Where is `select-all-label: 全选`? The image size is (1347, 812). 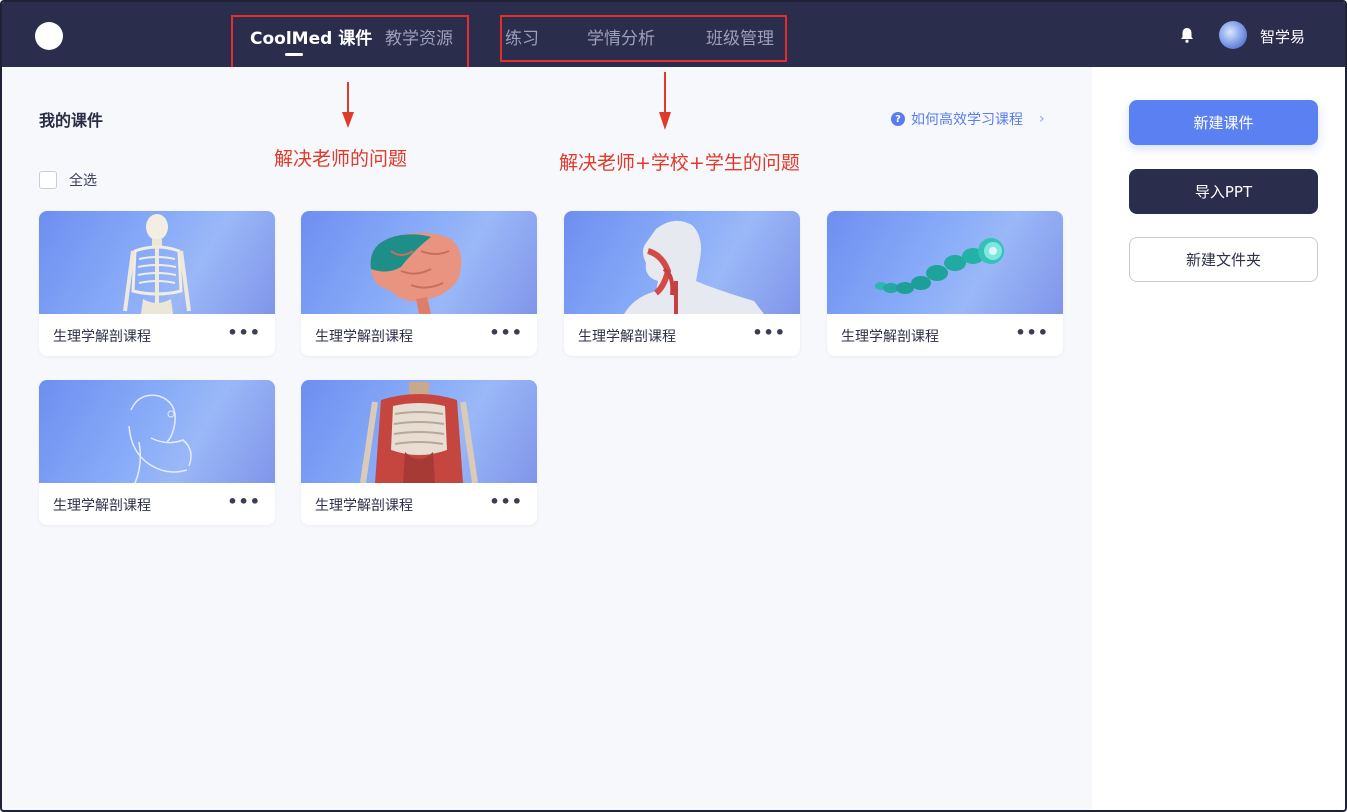 select-all-label: 全选 is located at coordinates (83, 181).